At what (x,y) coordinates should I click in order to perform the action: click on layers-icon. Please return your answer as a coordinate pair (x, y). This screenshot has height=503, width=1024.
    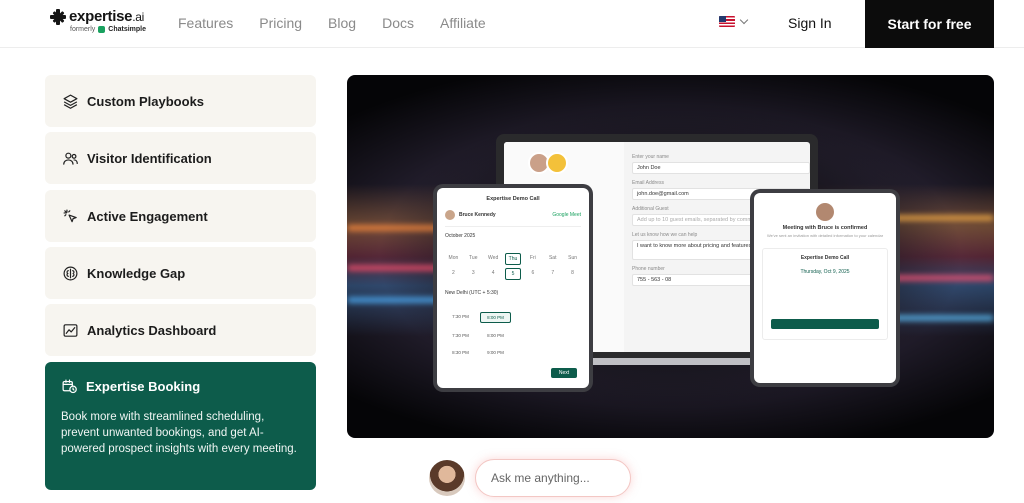
    Looking at the image, I should click on (70, 101).